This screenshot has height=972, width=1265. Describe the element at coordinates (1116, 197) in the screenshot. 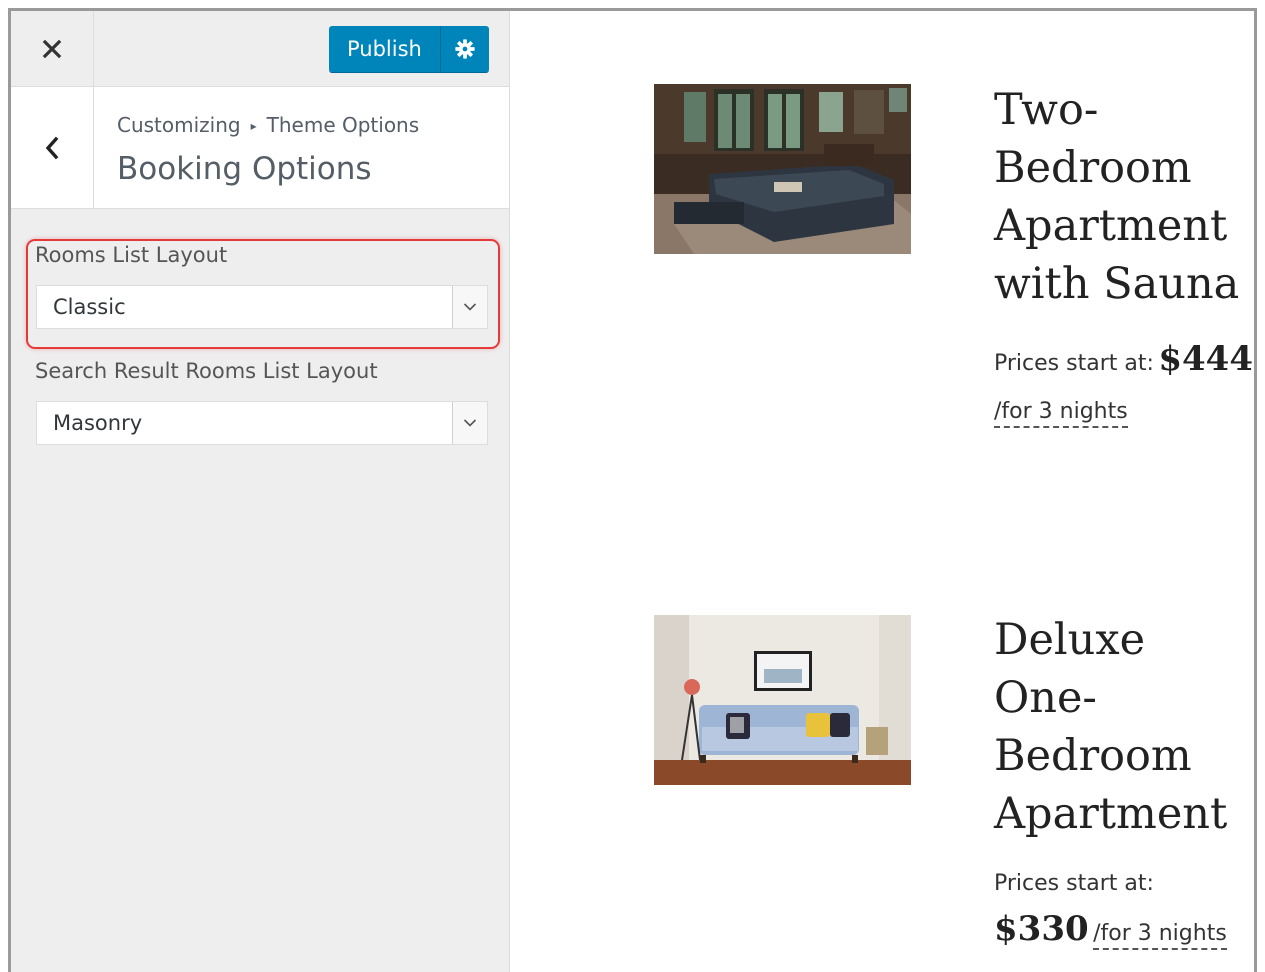

I see `room-title: Two- Bedroom Apartment with Sauna` at that location.